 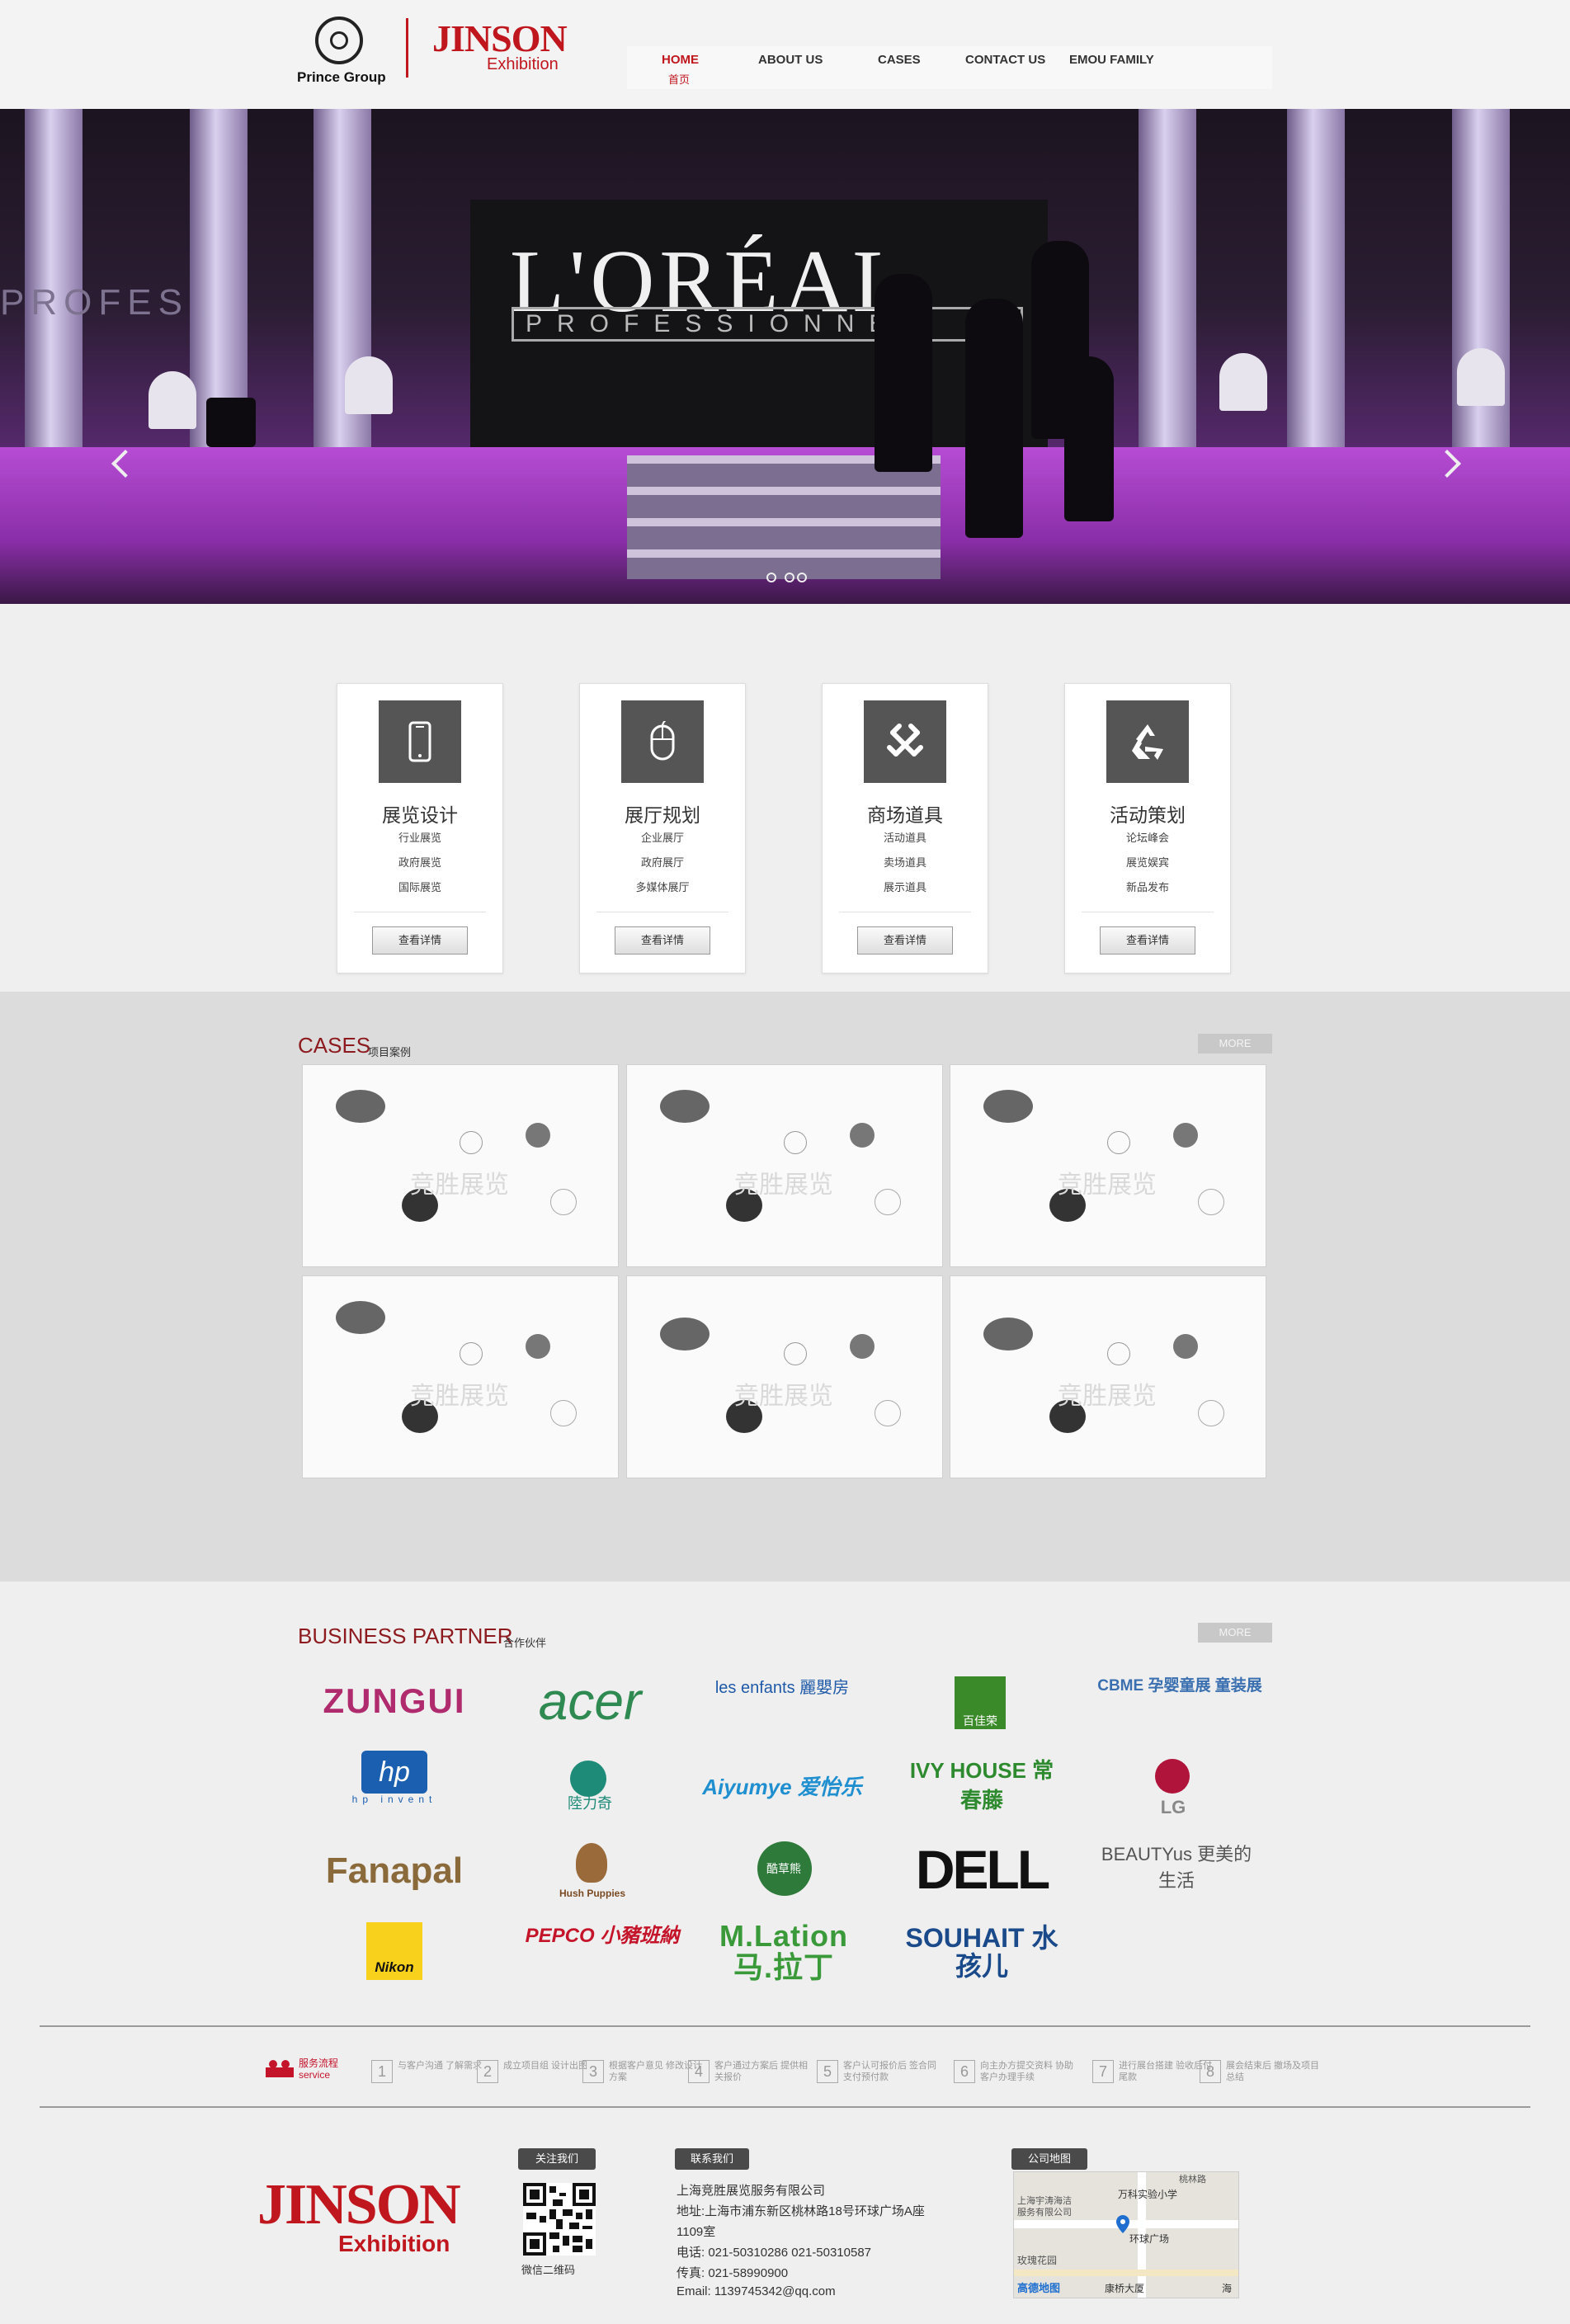 What do you see at coordinates (757, 2291) in the screenshot?
I see `email: Email: 1139745342@qq.com` at bounding box center [757, 2291].